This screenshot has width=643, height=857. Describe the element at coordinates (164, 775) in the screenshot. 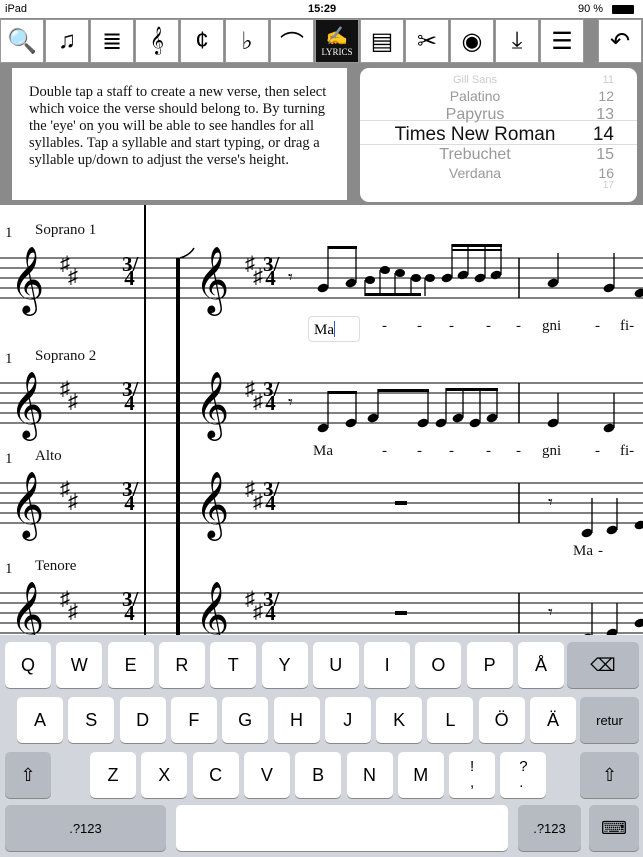

I see `key-row3: X` at that location.